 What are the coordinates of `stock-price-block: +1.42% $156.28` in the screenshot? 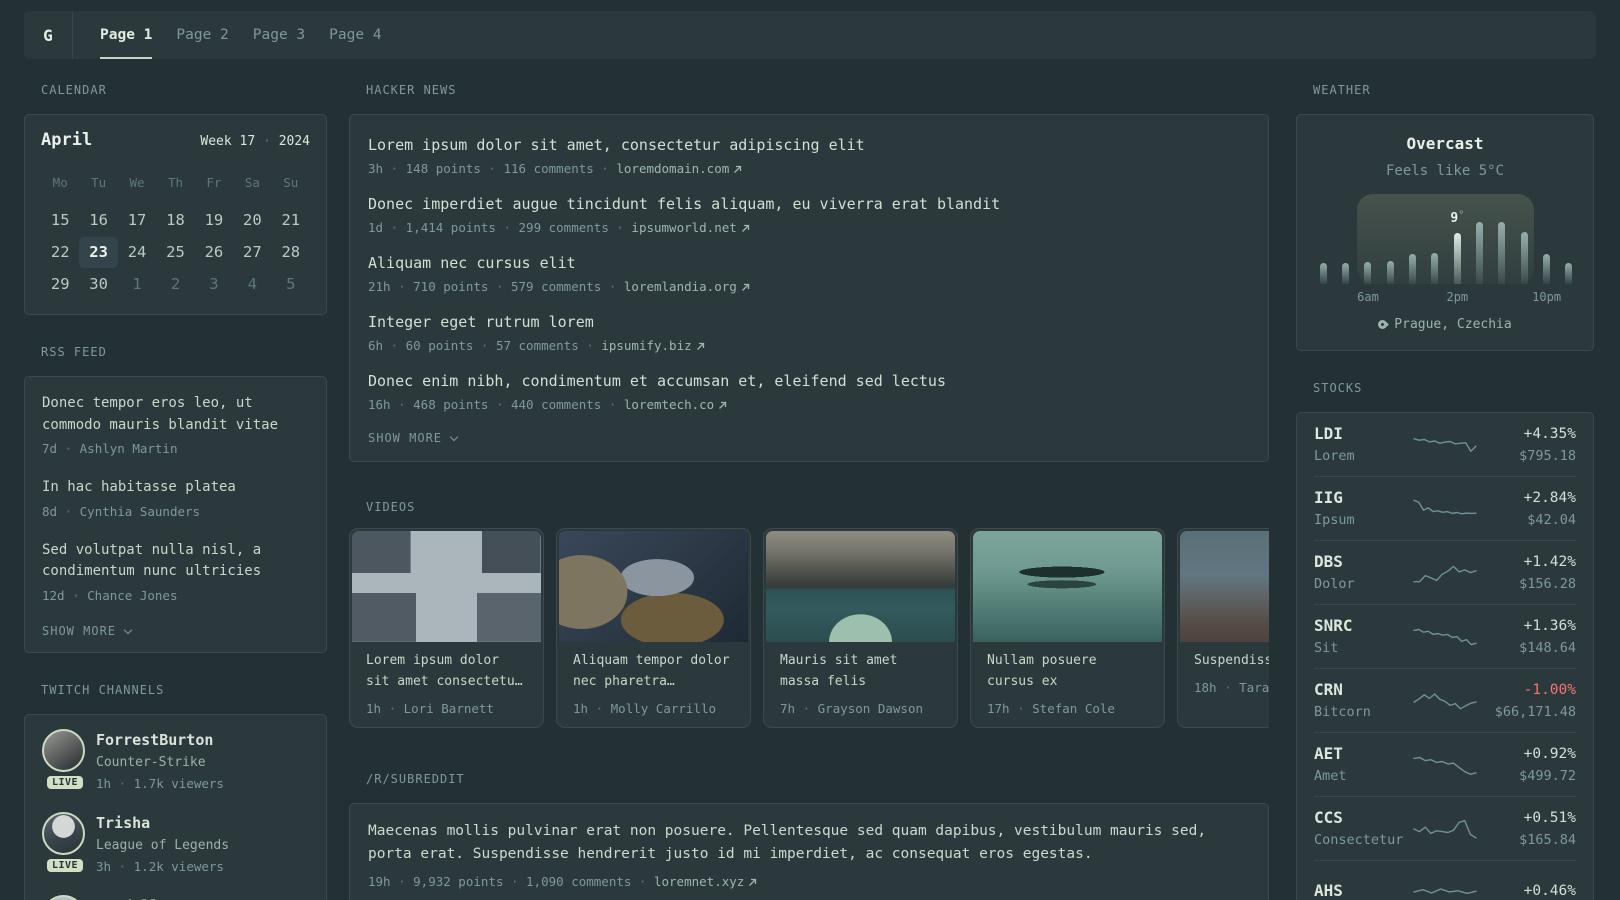 It's located at (1527, 572).